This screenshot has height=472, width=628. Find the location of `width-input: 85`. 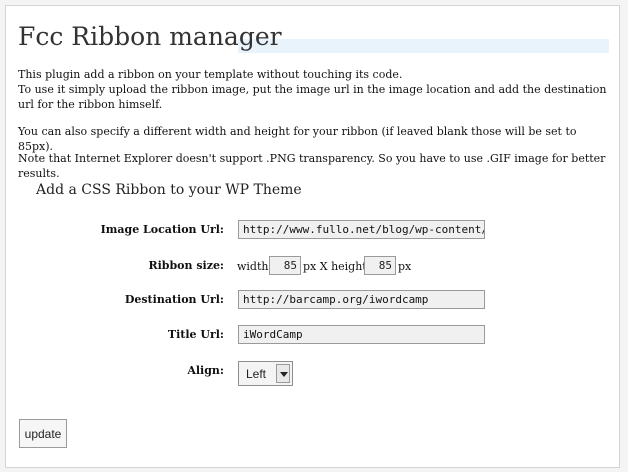

width-input: 85 is located at coordinates (285, 265).